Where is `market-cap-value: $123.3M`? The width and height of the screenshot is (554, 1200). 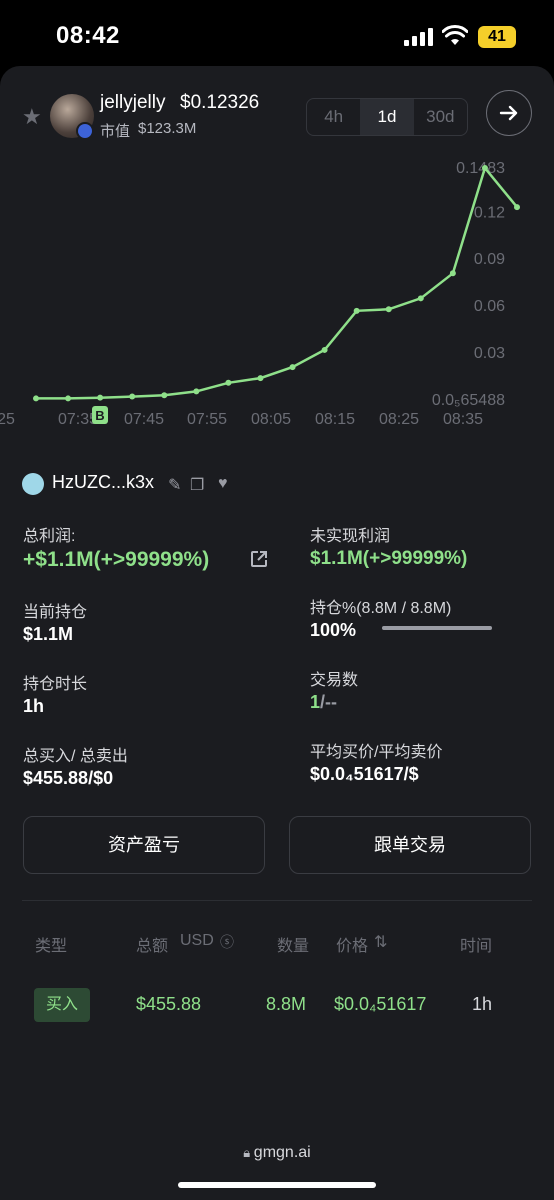 market-cap-value: $123.3M is located at coordinates (167, 128).